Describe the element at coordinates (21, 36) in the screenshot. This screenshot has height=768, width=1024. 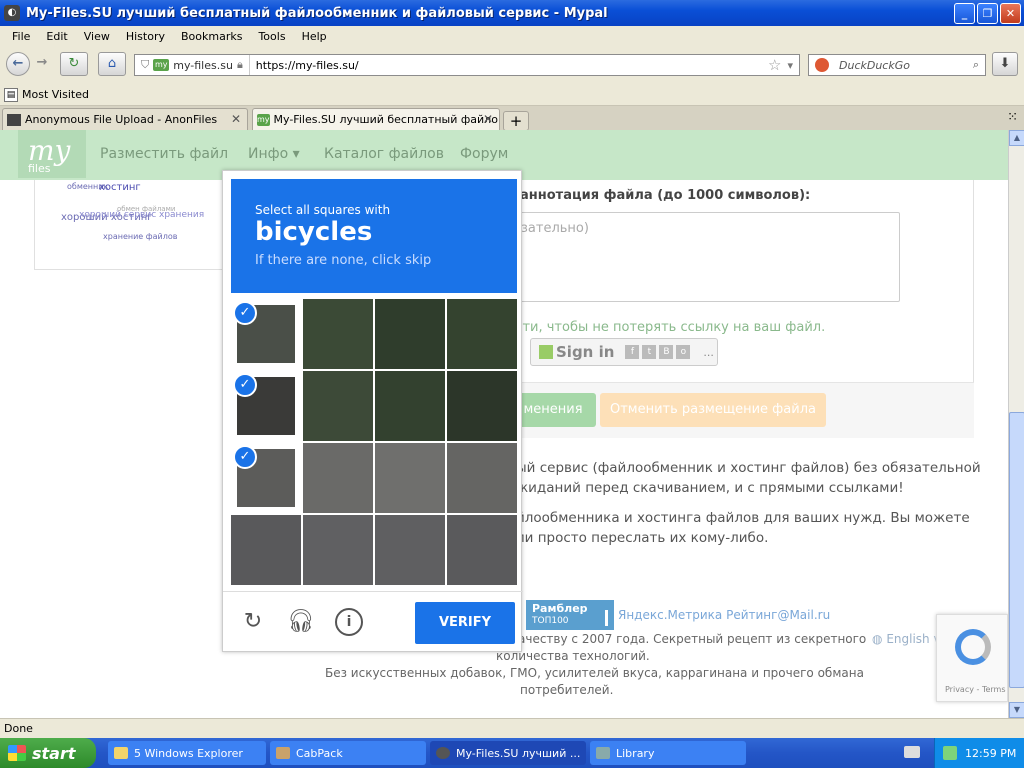
I see `menu-file: File` at that location.